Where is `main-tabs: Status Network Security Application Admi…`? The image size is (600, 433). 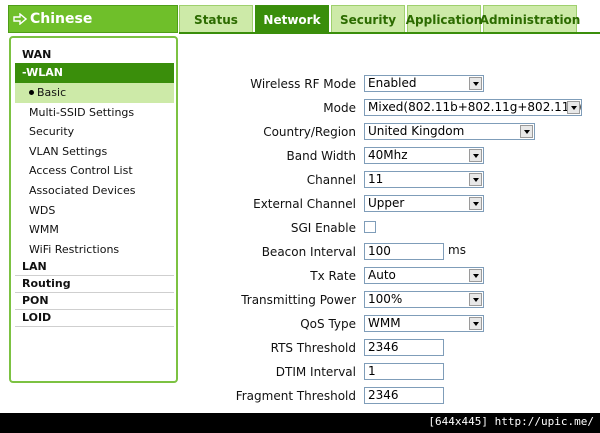
main-tabs: Status Network Security Application Admi… is located at coordinates (379, 19).